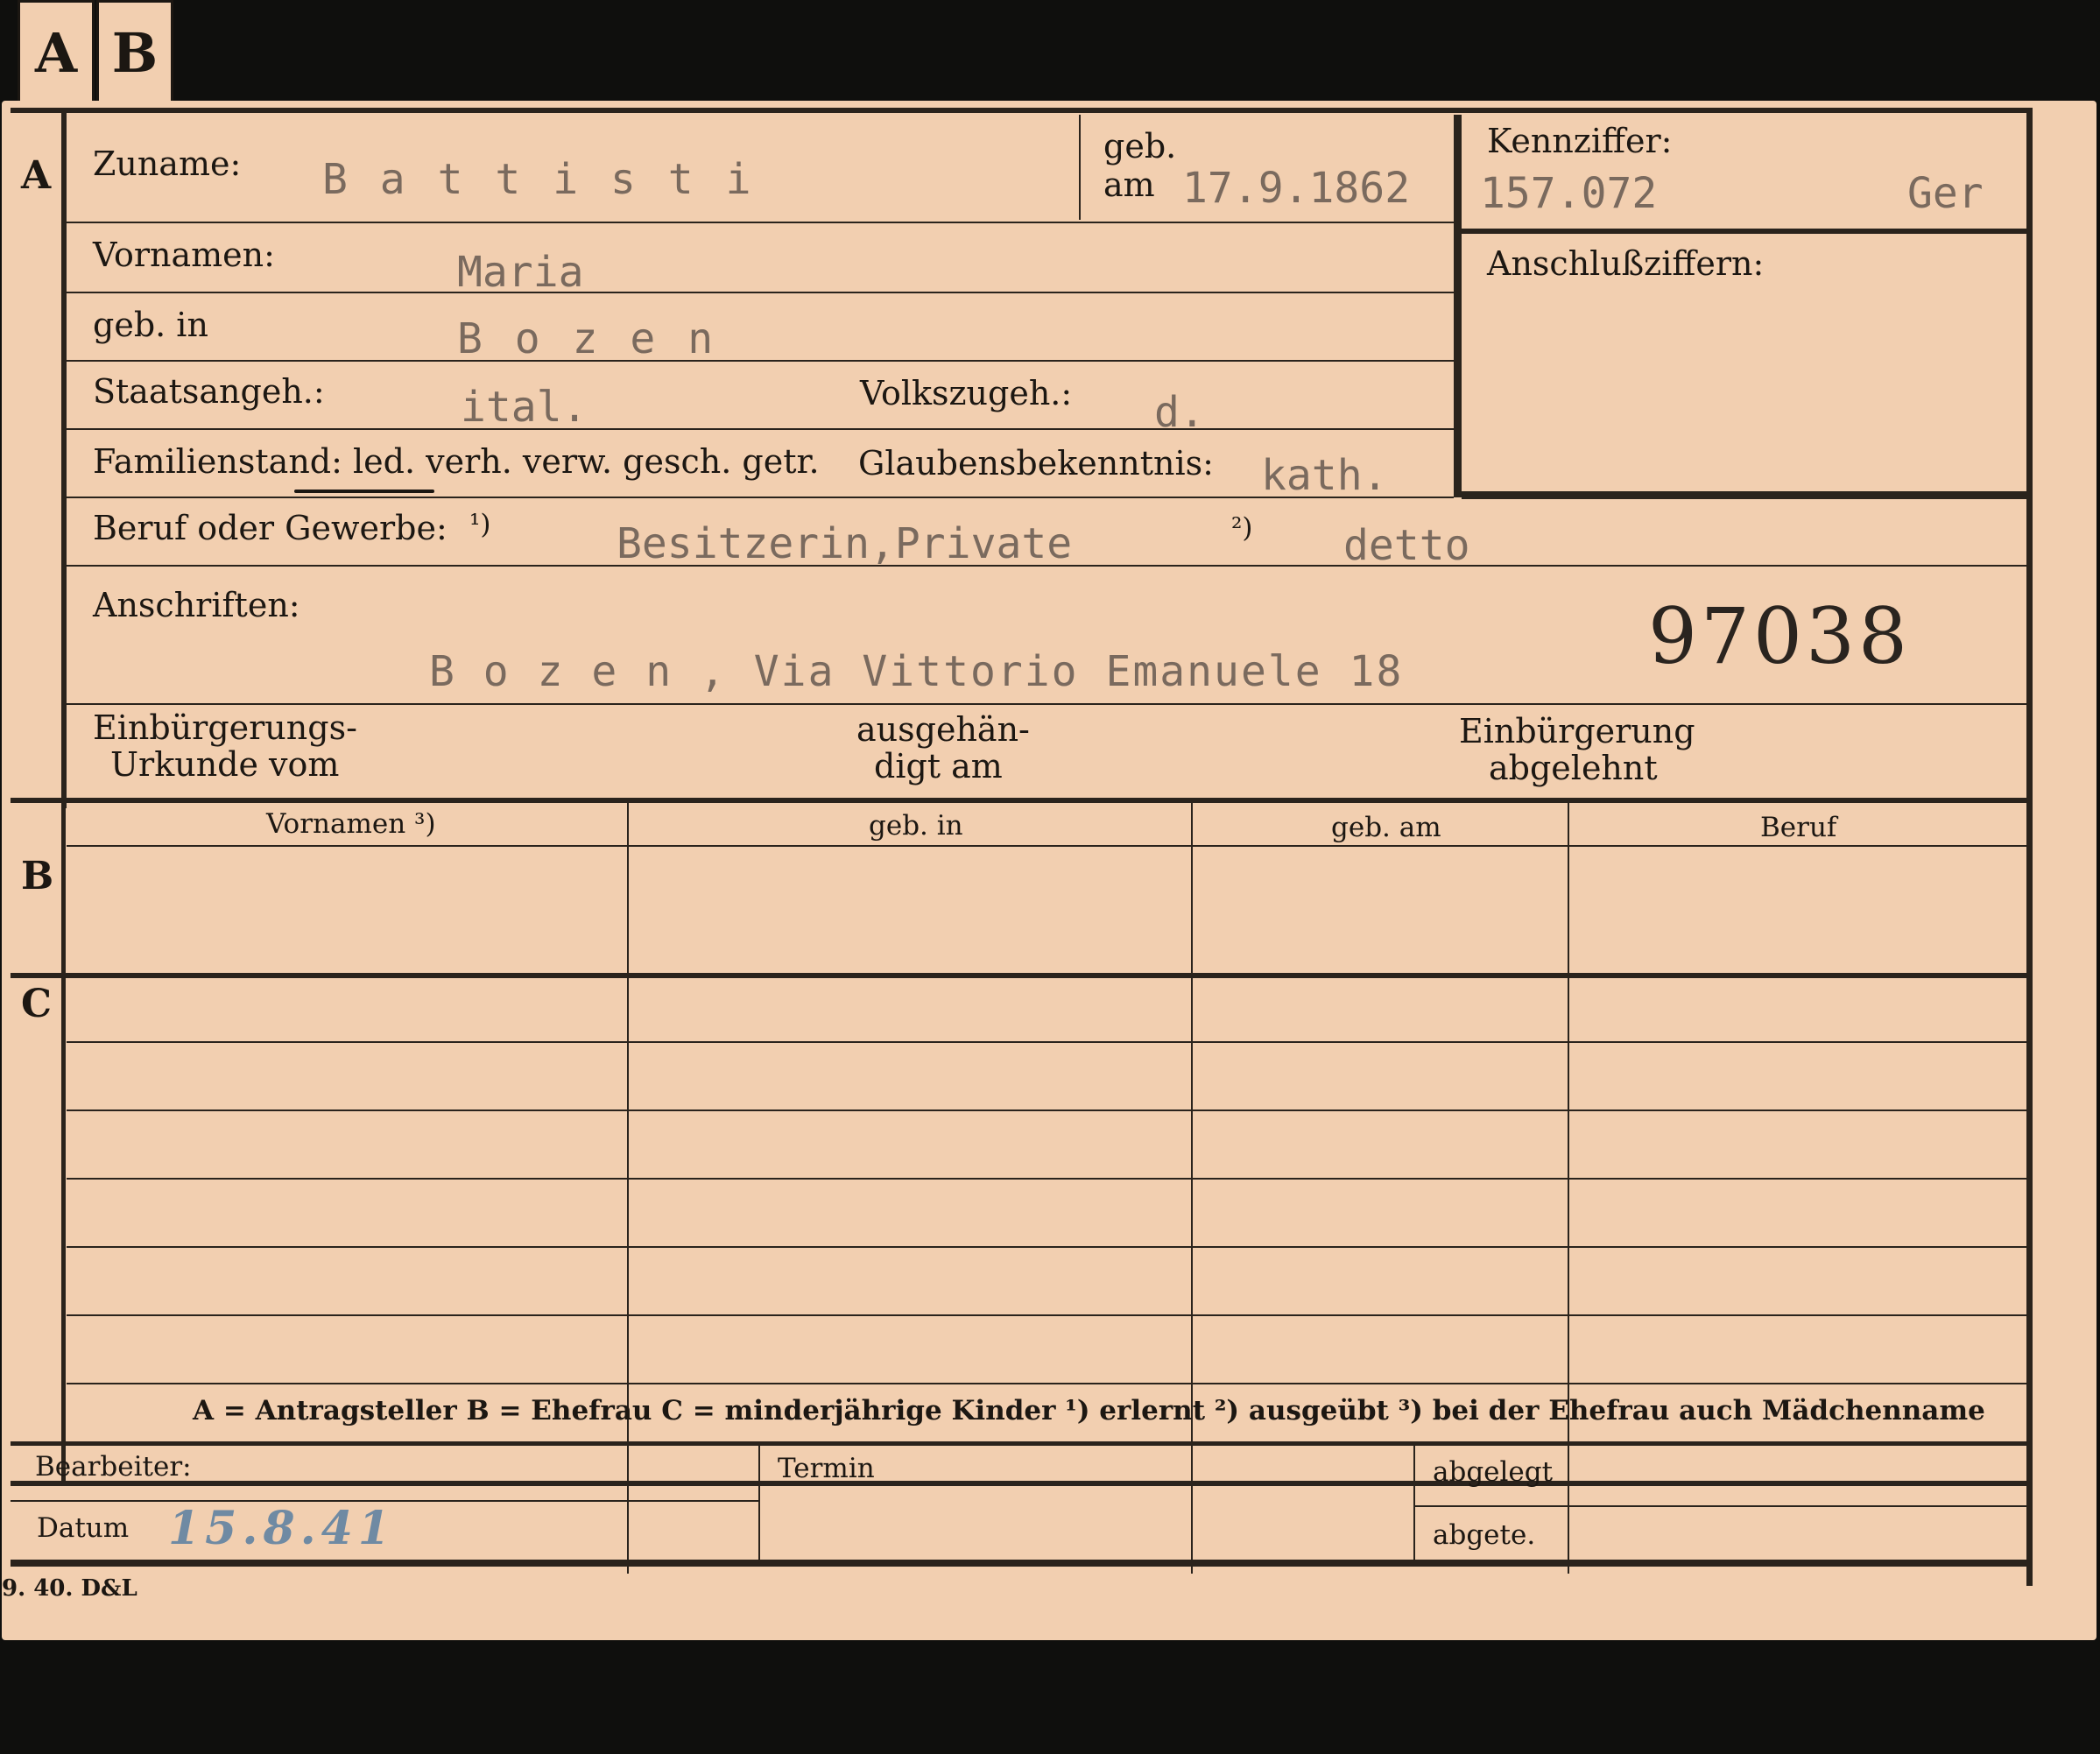 The height and width of the screenshot is (1754, 2100). I want to click on einbuergerung-urkunde-line1: Einbürgerungs-, so click(225, 727).